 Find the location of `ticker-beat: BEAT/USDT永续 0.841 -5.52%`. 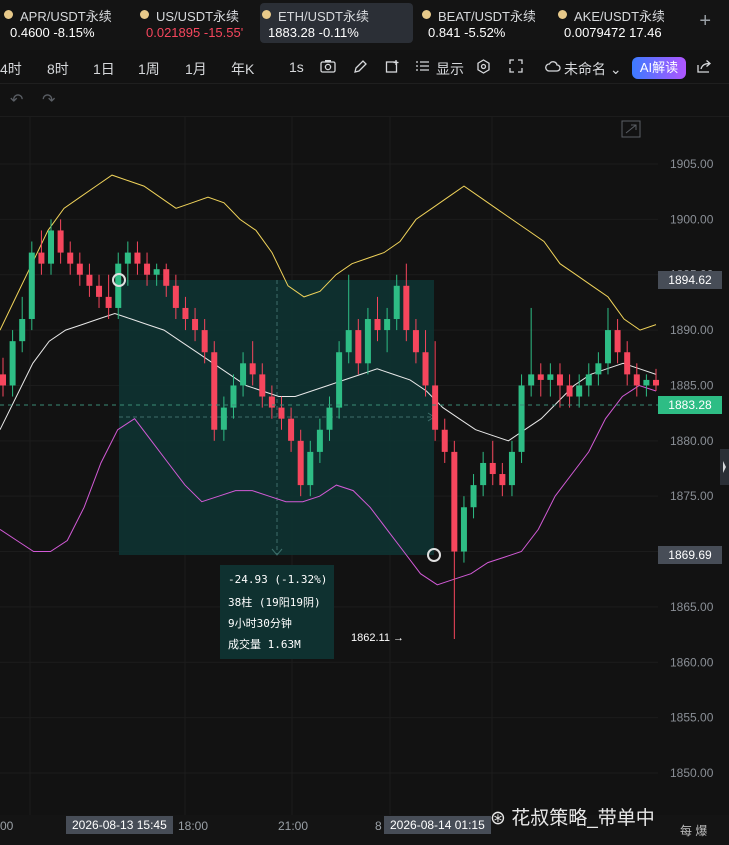

ticker-beat: BEAT/USDT永续 0.841 -5.52% is located at coordinates (477, 23).